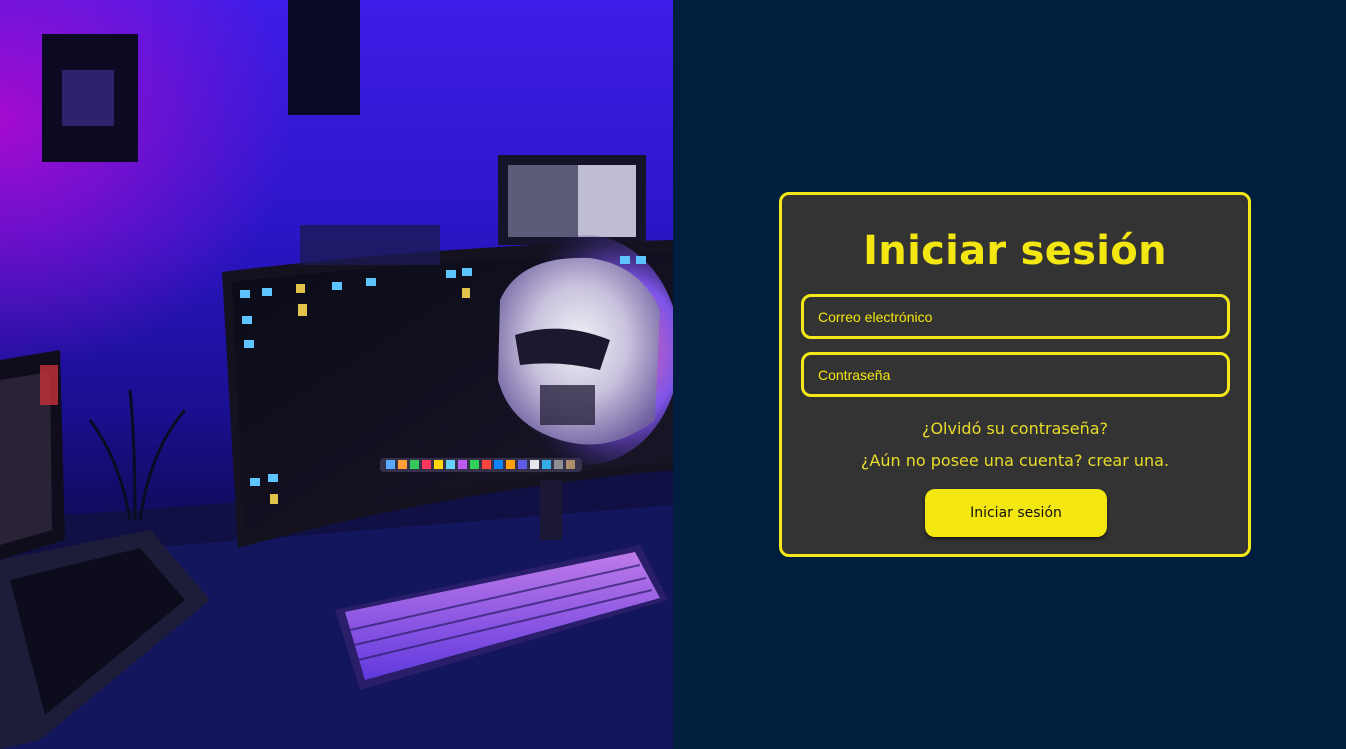 The height and width of the screenshot is (749, 1346). I want to click on email-field, so click(1015, 316).